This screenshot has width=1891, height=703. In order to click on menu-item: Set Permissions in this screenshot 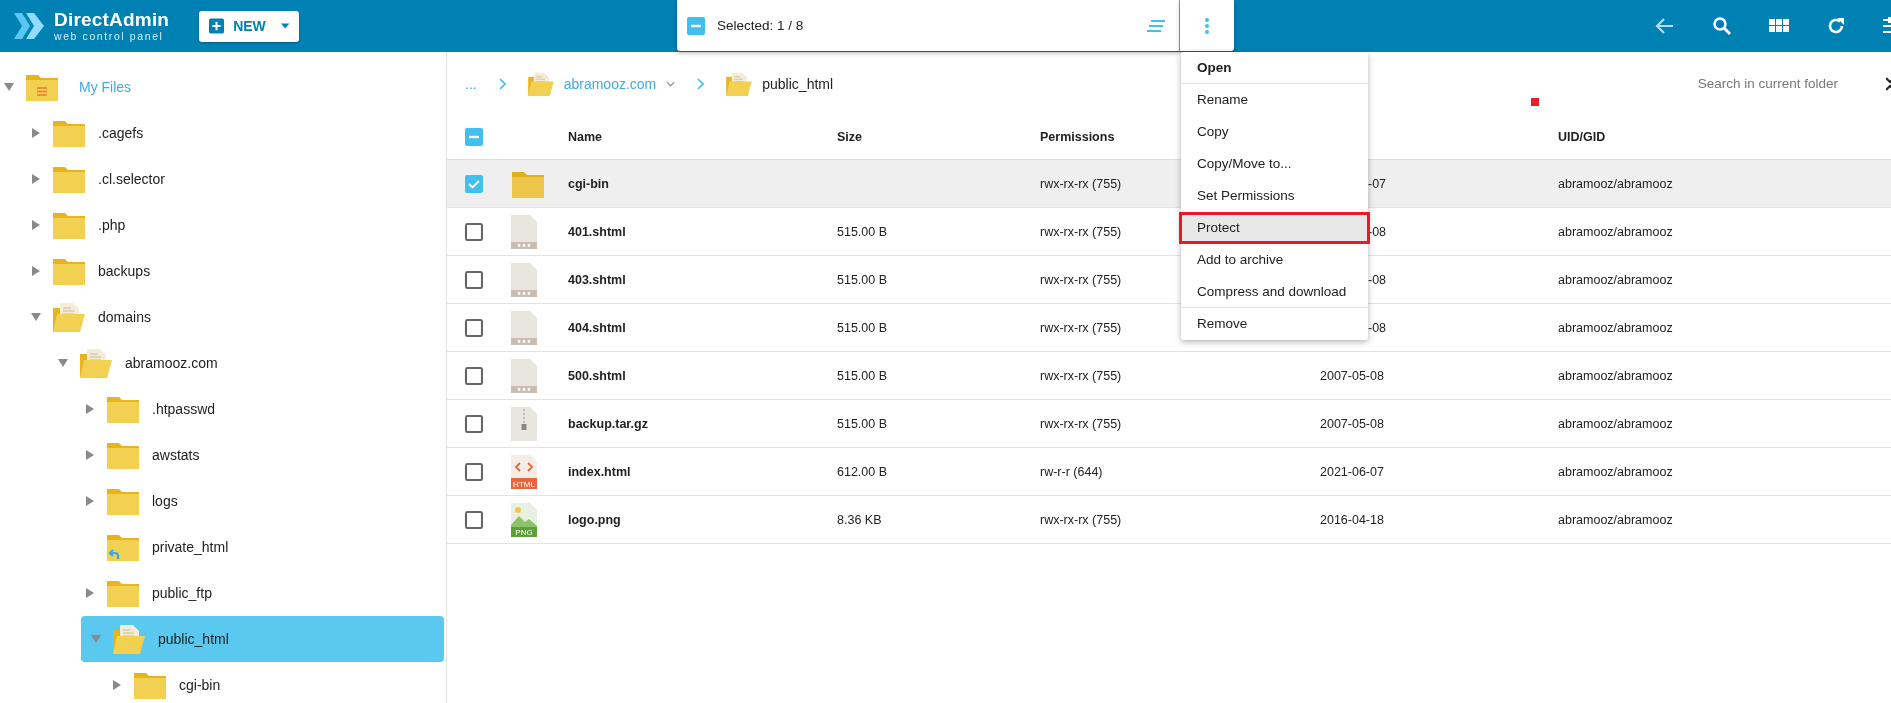, I will do `click(1274, 196)`.